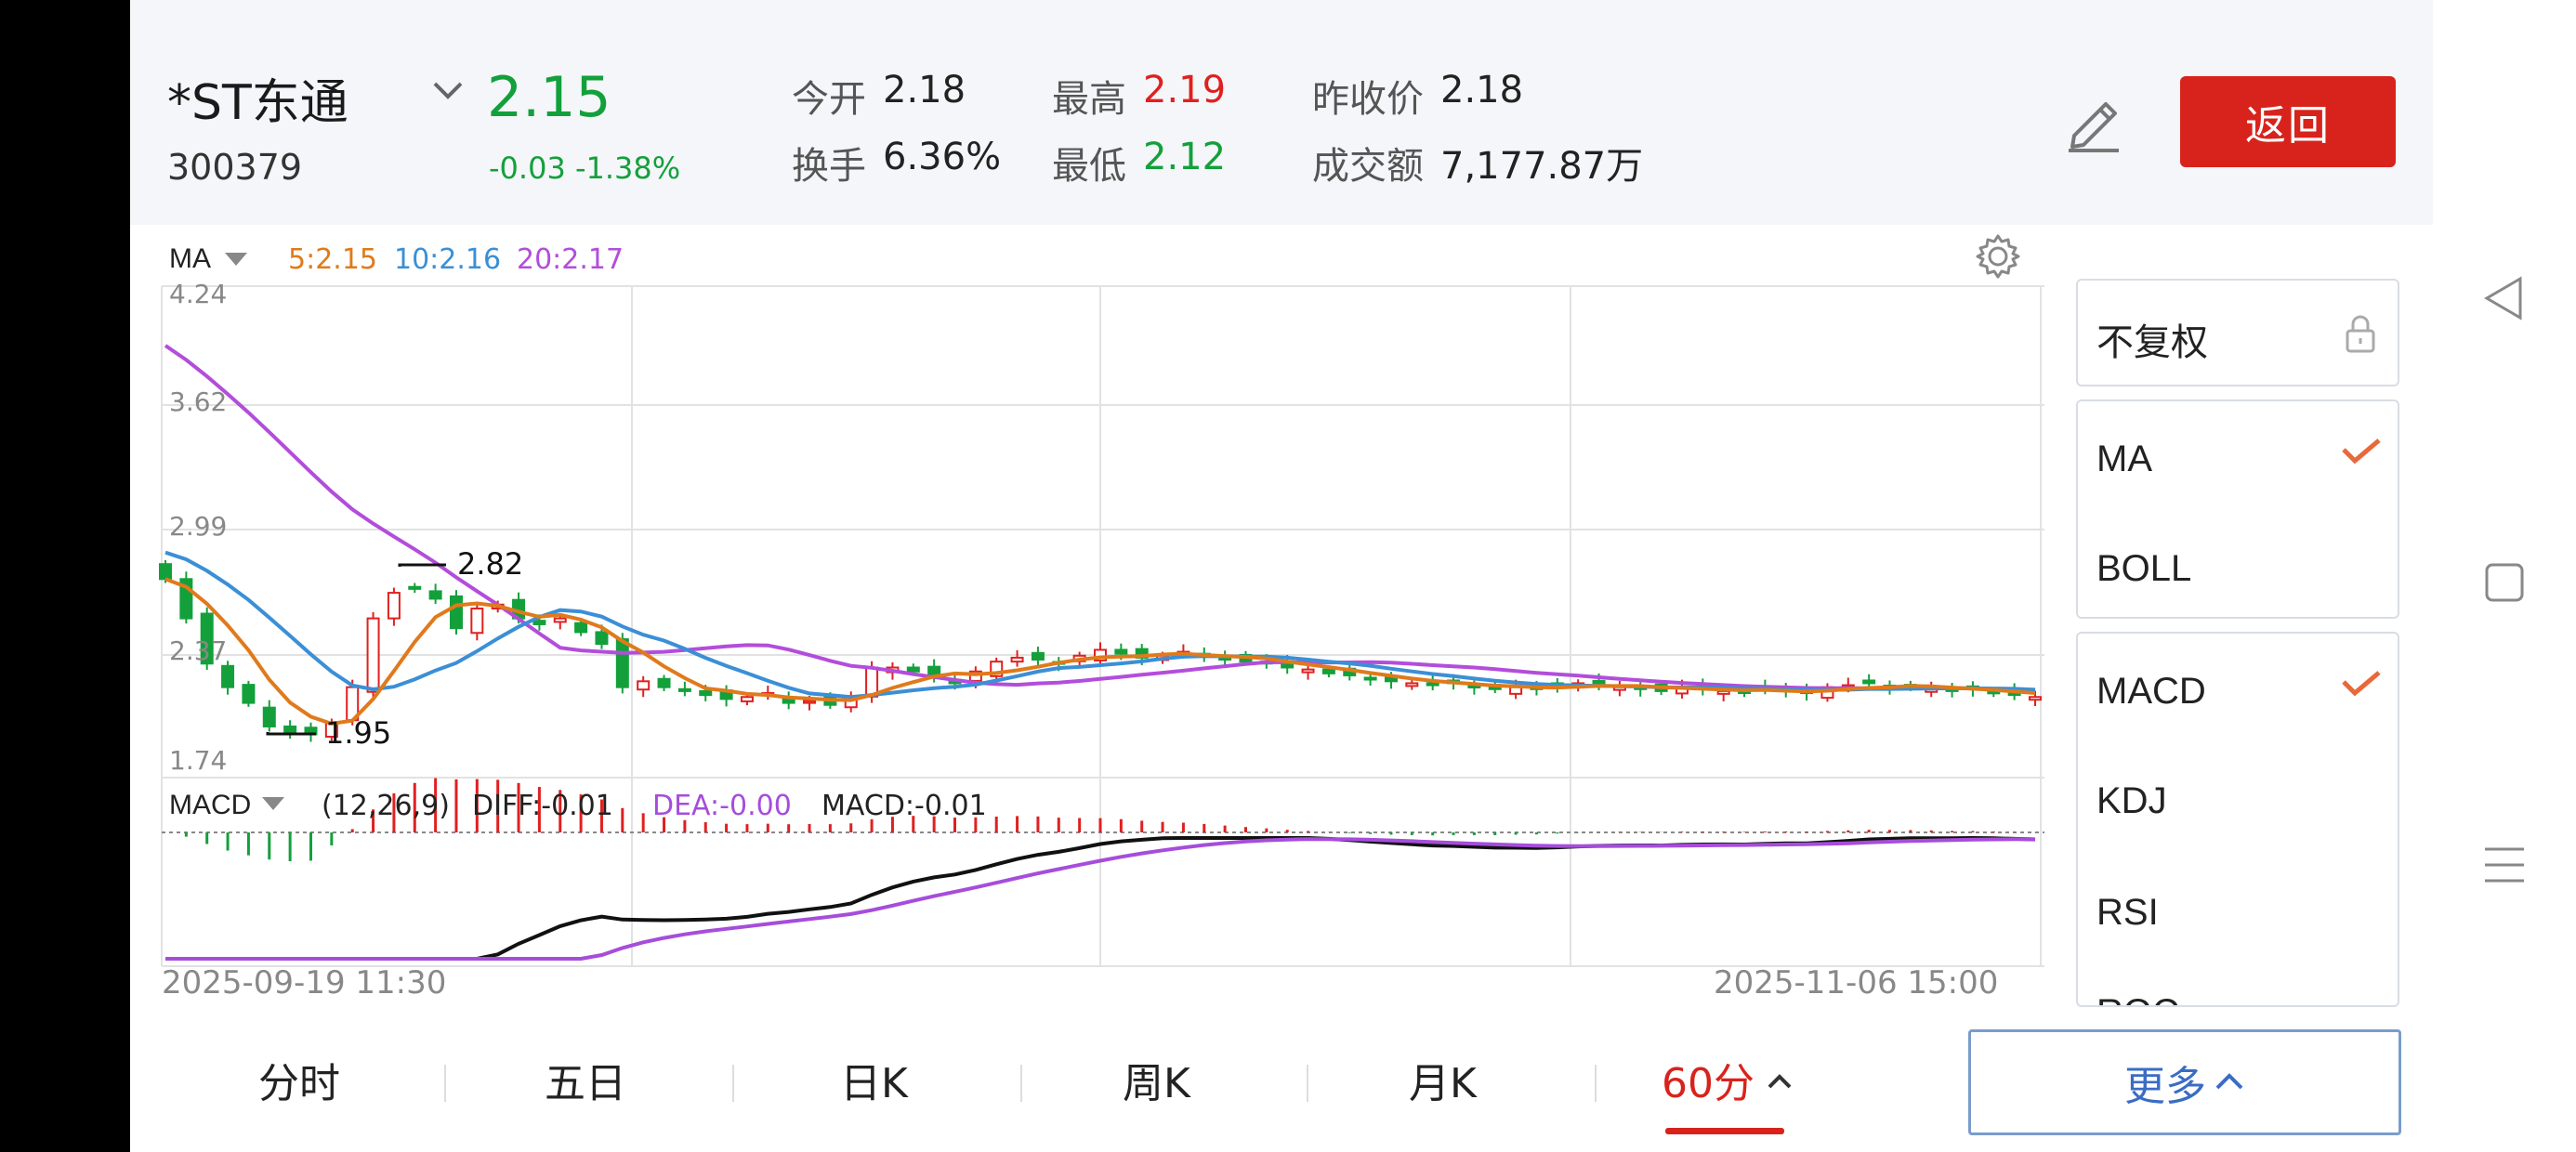 The width and height of the screenshot is (2576, 1152). I want to click on y-tick-1: 4.24, so click(198, 294).